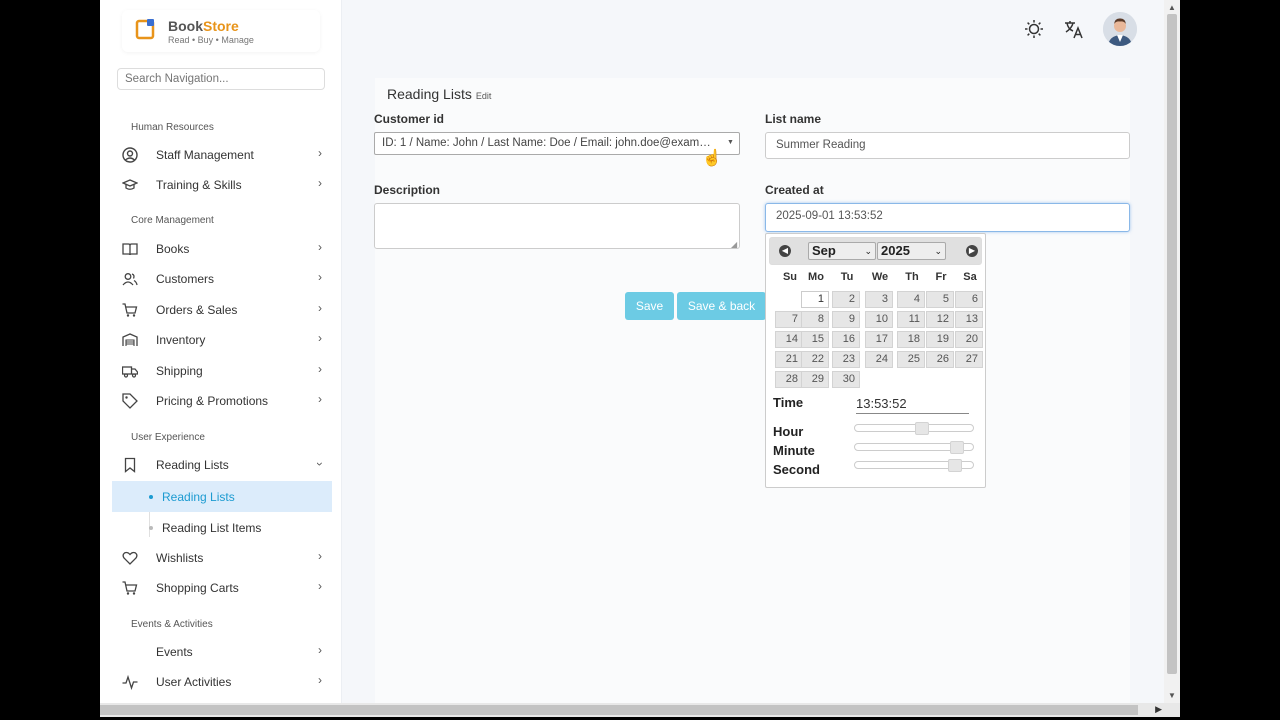  Describe the element at coordinates (879, 359) in the screenshot. I see `calendar-day: 24` at that location.